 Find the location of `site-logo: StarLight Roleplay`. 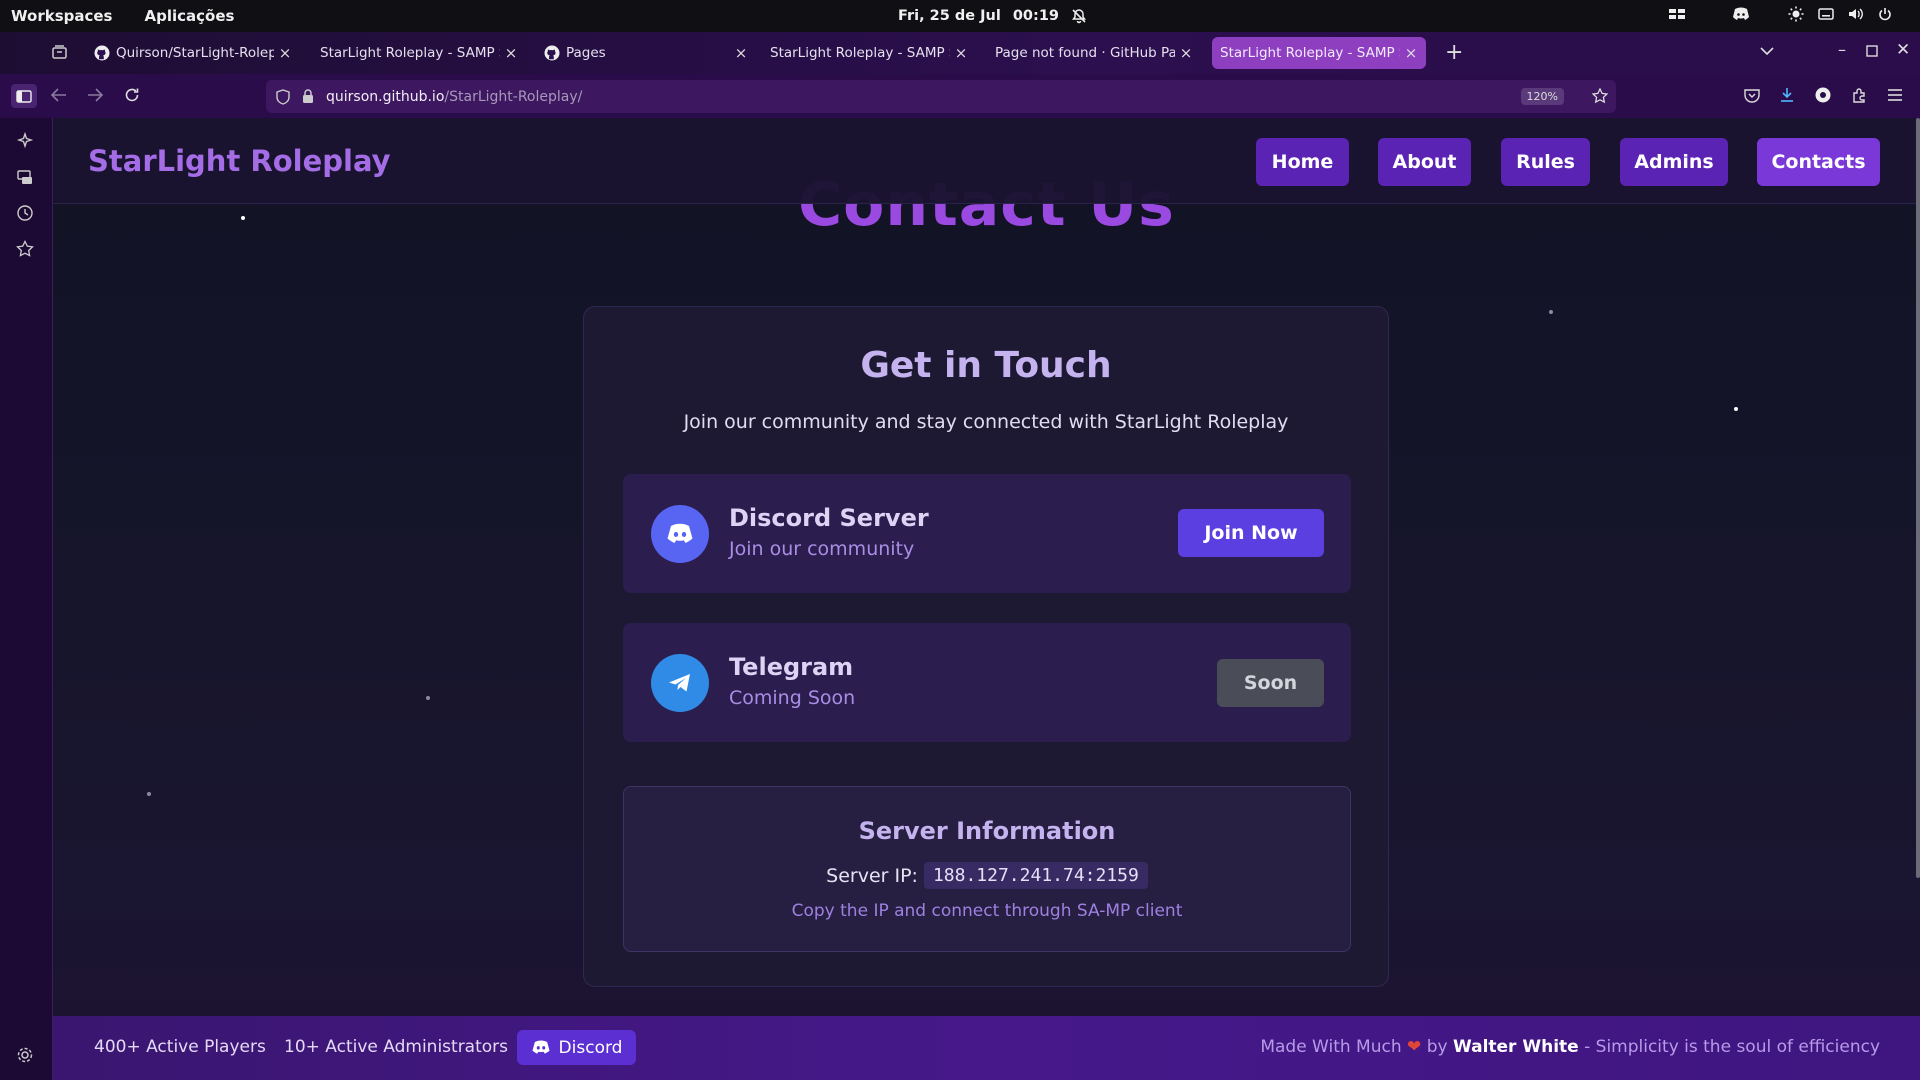

site-logo: StarLight Roleplay is located at coordinates (239, 161).